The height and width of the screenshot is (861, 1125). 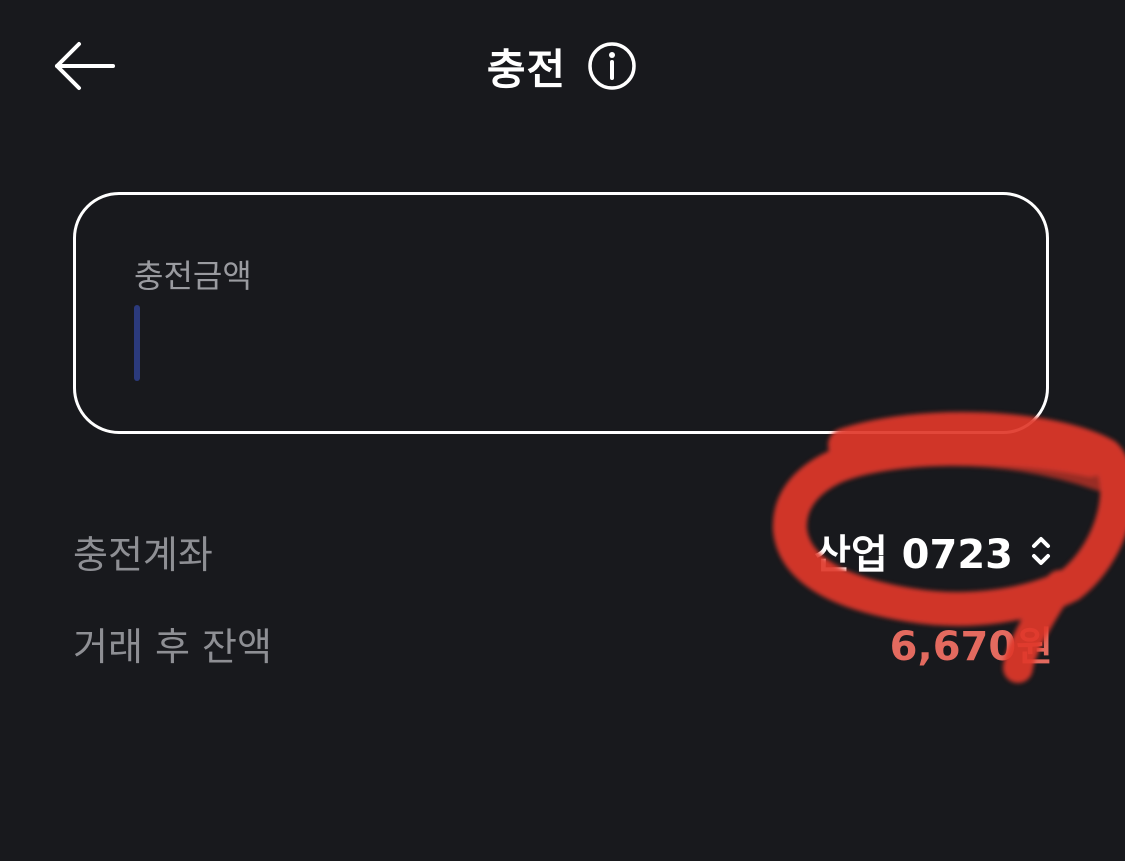 I want to click on info-button, so click(x=612, y=66).